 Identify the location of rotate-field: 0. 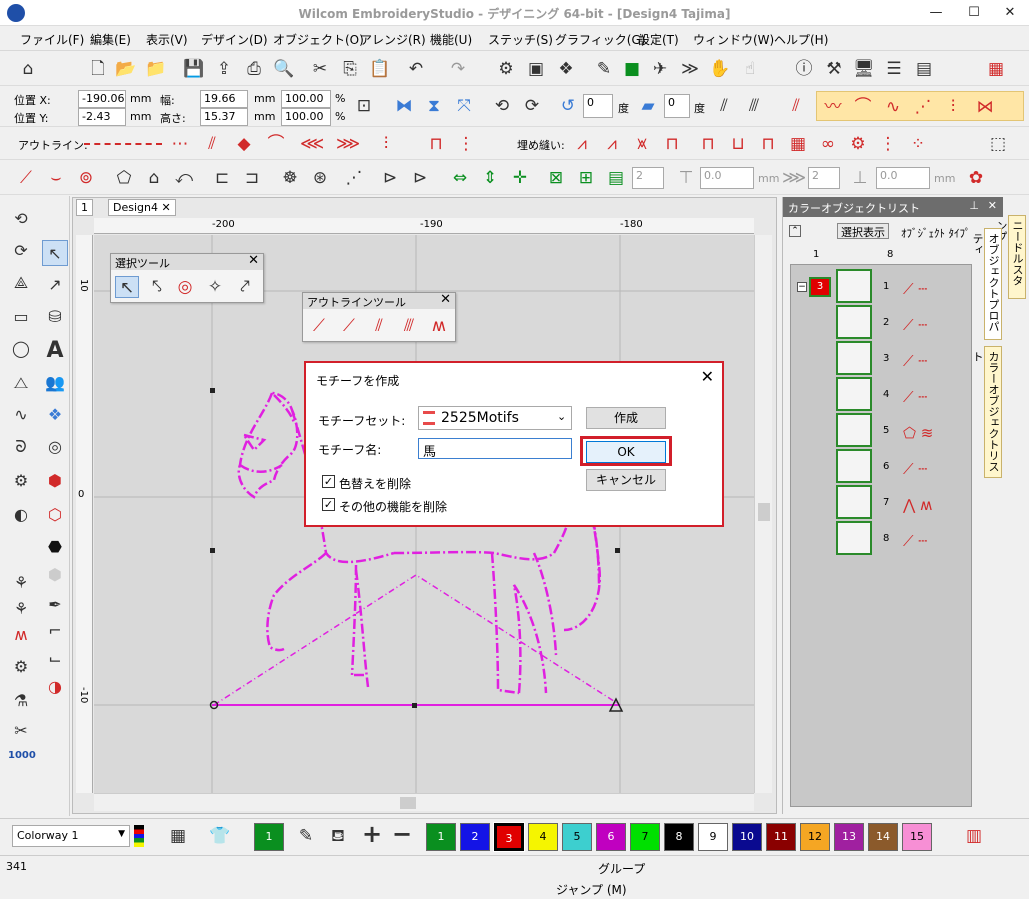
(598, 106).